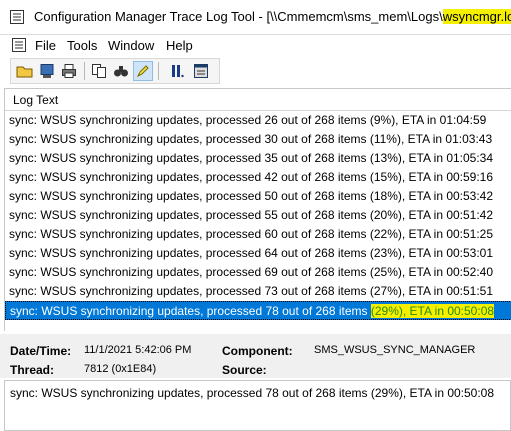 The width and height of the screenshot is (511, 431). I want to click on thread-label: Thread:, so click(32, 370).